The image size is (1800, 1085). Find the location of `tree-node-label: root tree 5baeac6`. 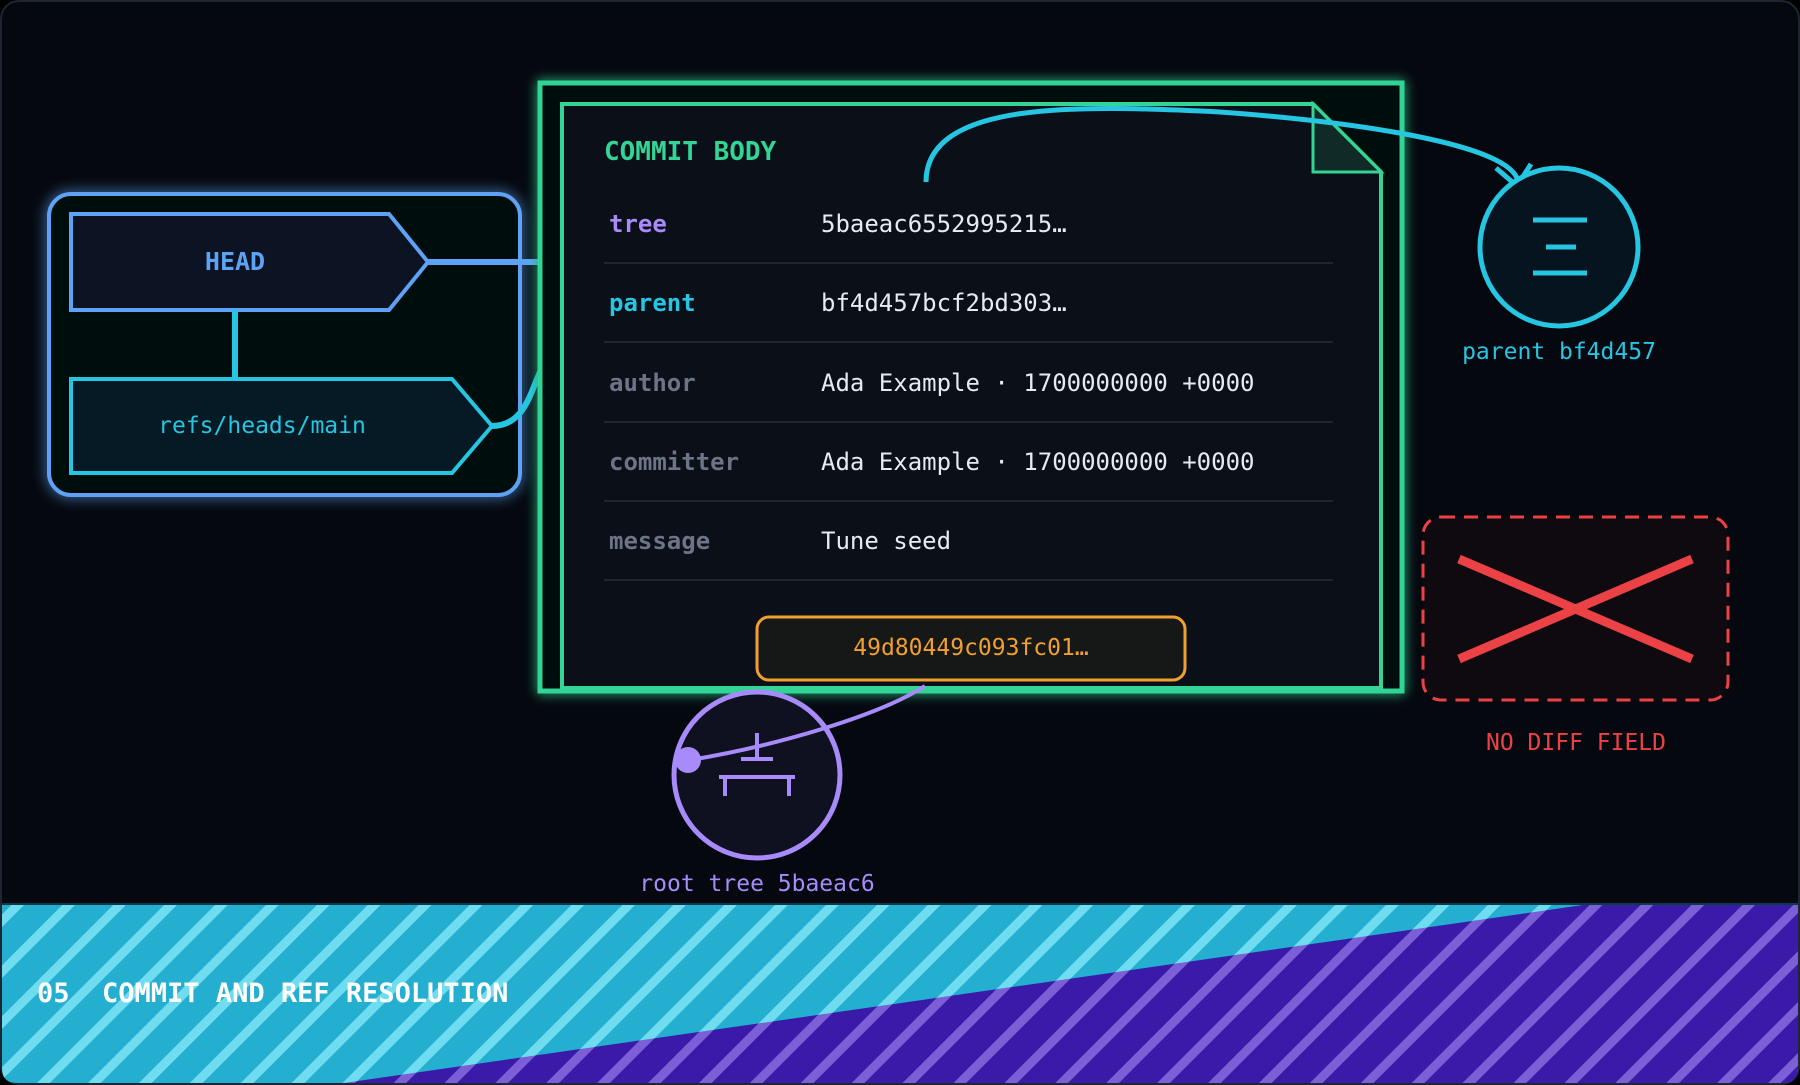

tree-node-label: root tree 5baeac6 is located at coordinates (756, 884).